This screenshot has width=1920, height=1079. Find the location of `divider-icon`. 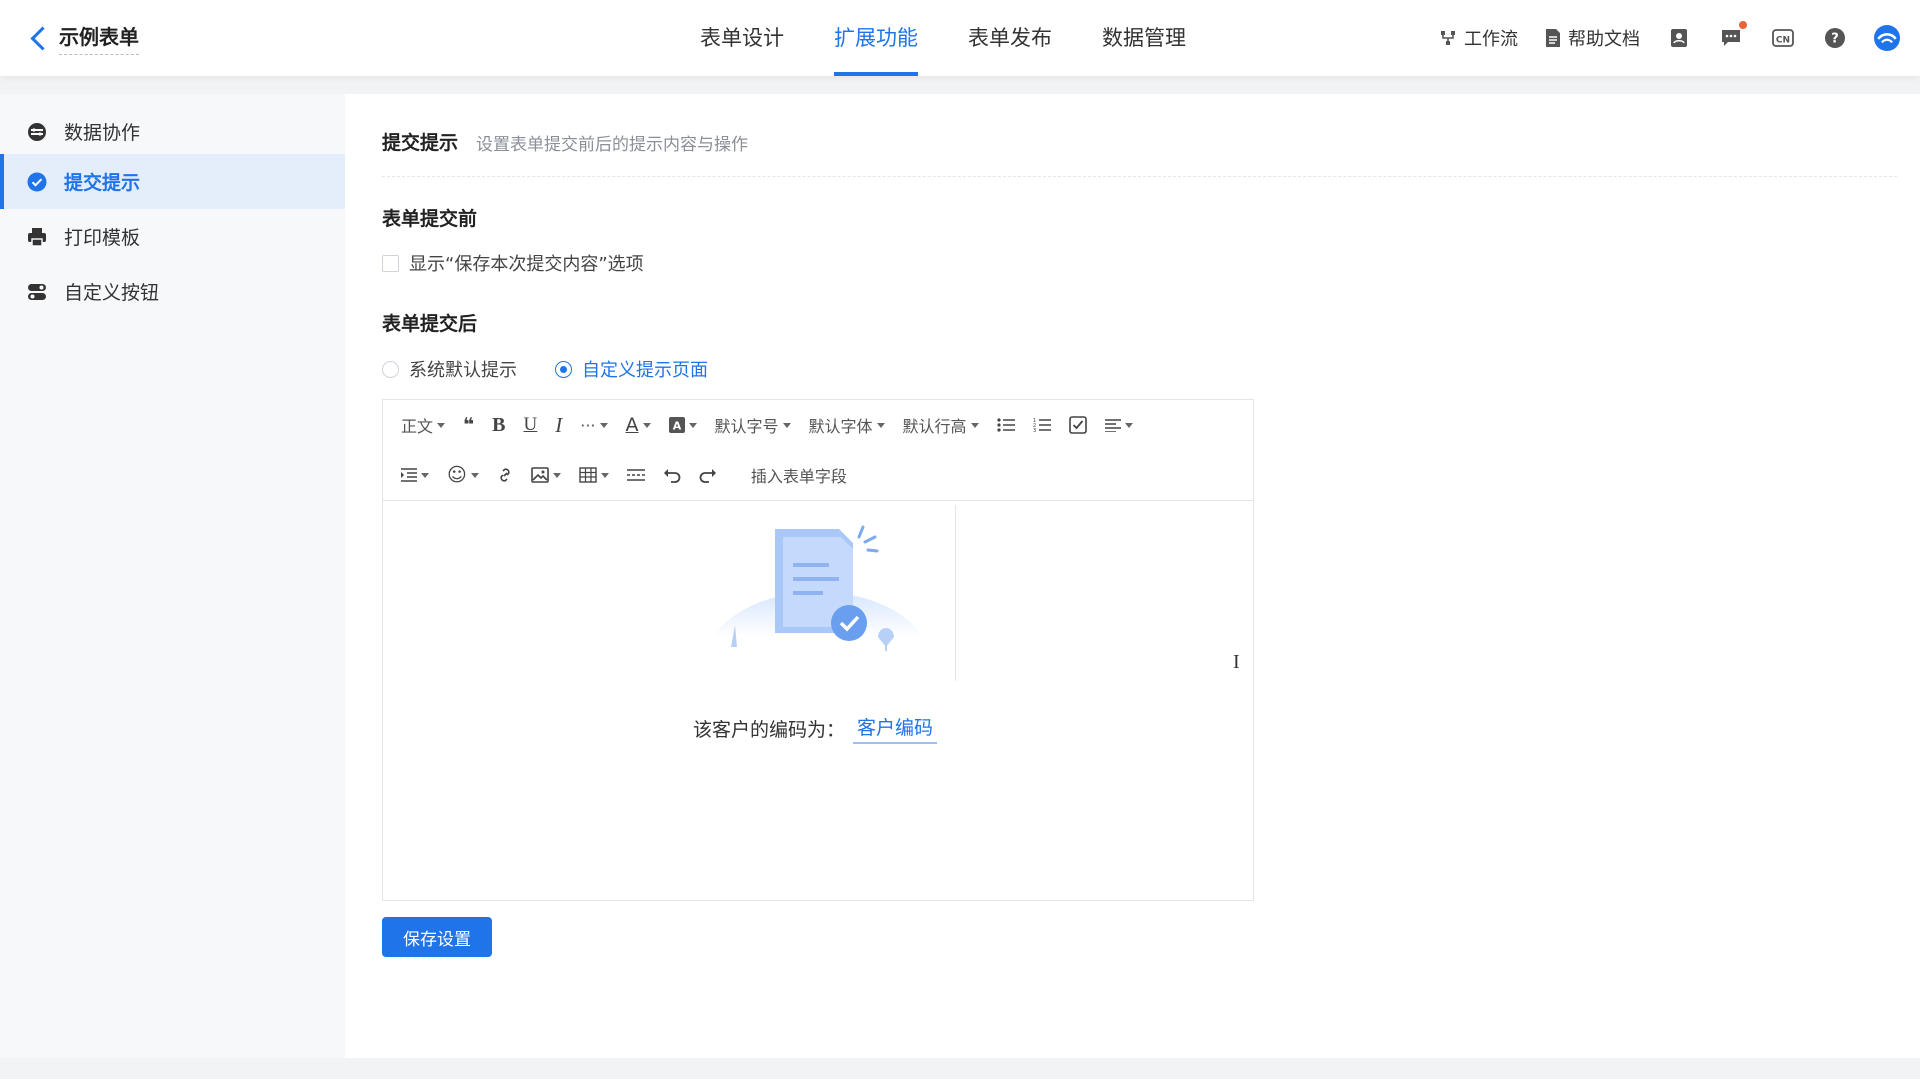

divider-icon is located at coordinates (635, 475).